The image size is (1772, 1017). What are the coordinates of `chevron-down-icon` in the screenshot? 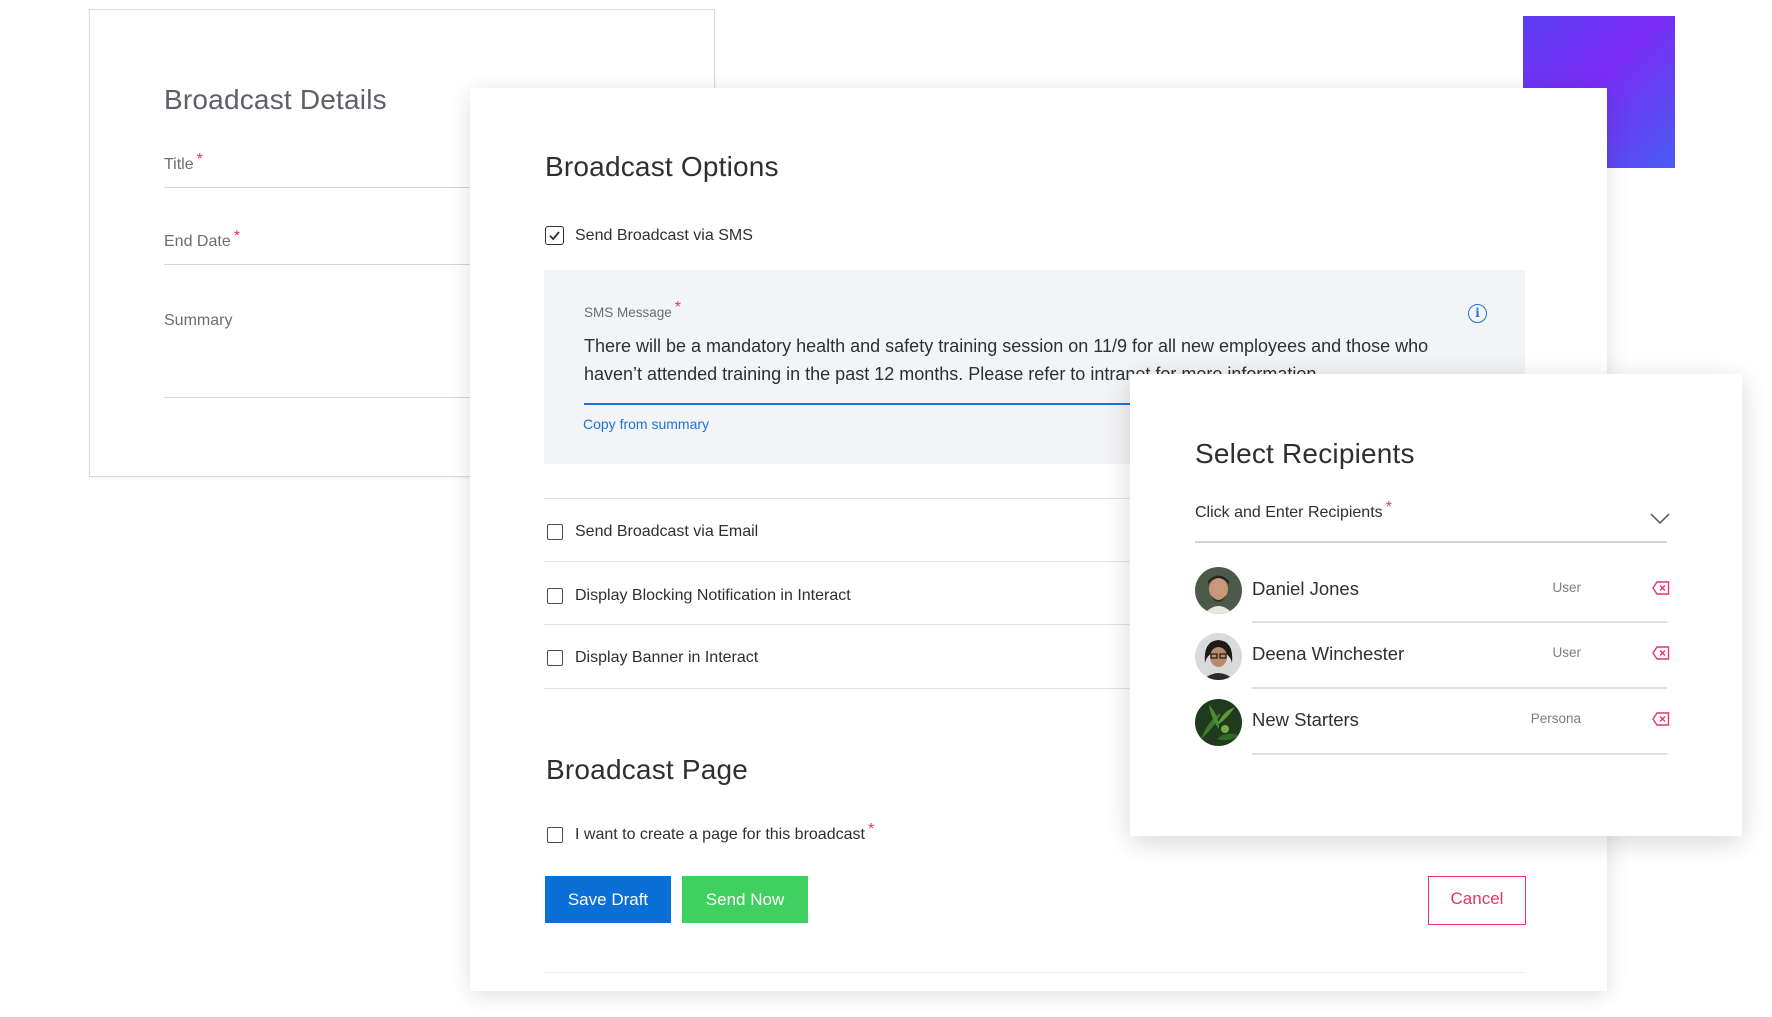 It's located at (1660, 519).